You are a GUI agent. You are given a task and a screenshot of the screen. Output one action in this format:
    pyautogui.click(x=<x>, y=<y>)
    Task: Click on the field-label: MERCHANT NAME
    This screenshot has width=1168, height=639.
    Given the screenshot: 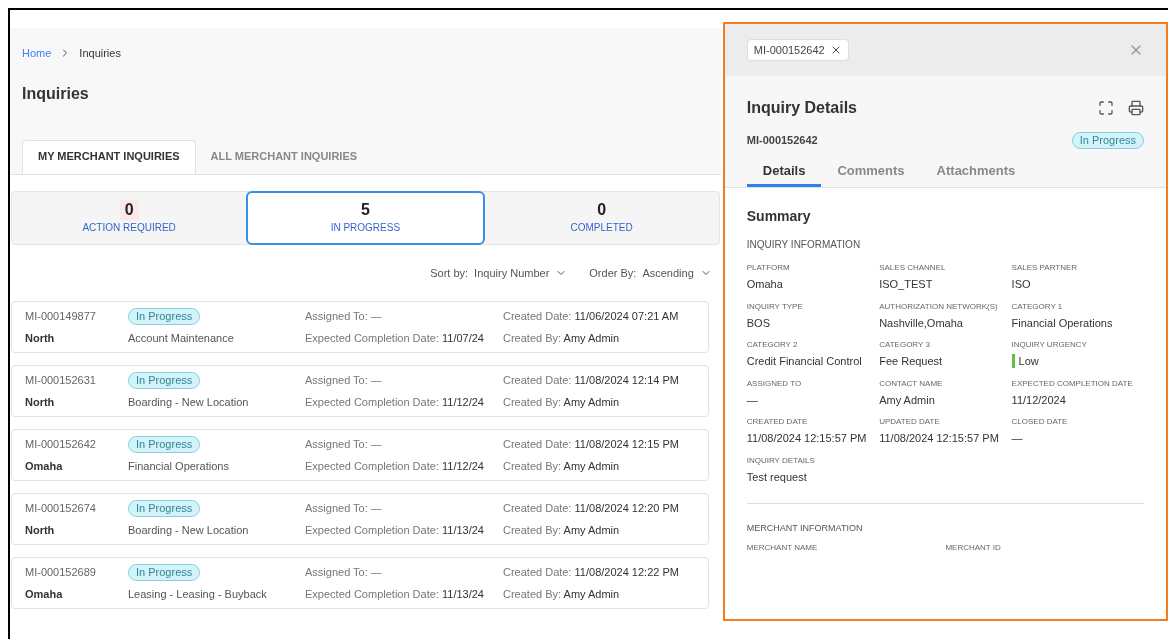 What is the action you would take?
    pyautogui.click(x=782, y=547)
    